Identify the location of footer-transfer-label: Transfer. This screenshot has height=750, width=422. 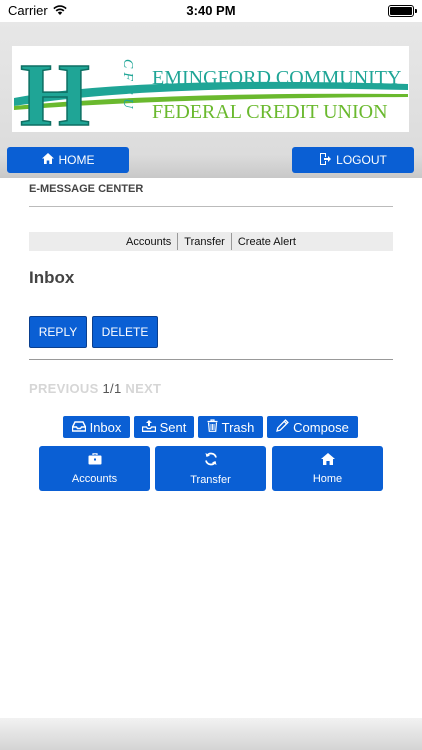
(210, 479).